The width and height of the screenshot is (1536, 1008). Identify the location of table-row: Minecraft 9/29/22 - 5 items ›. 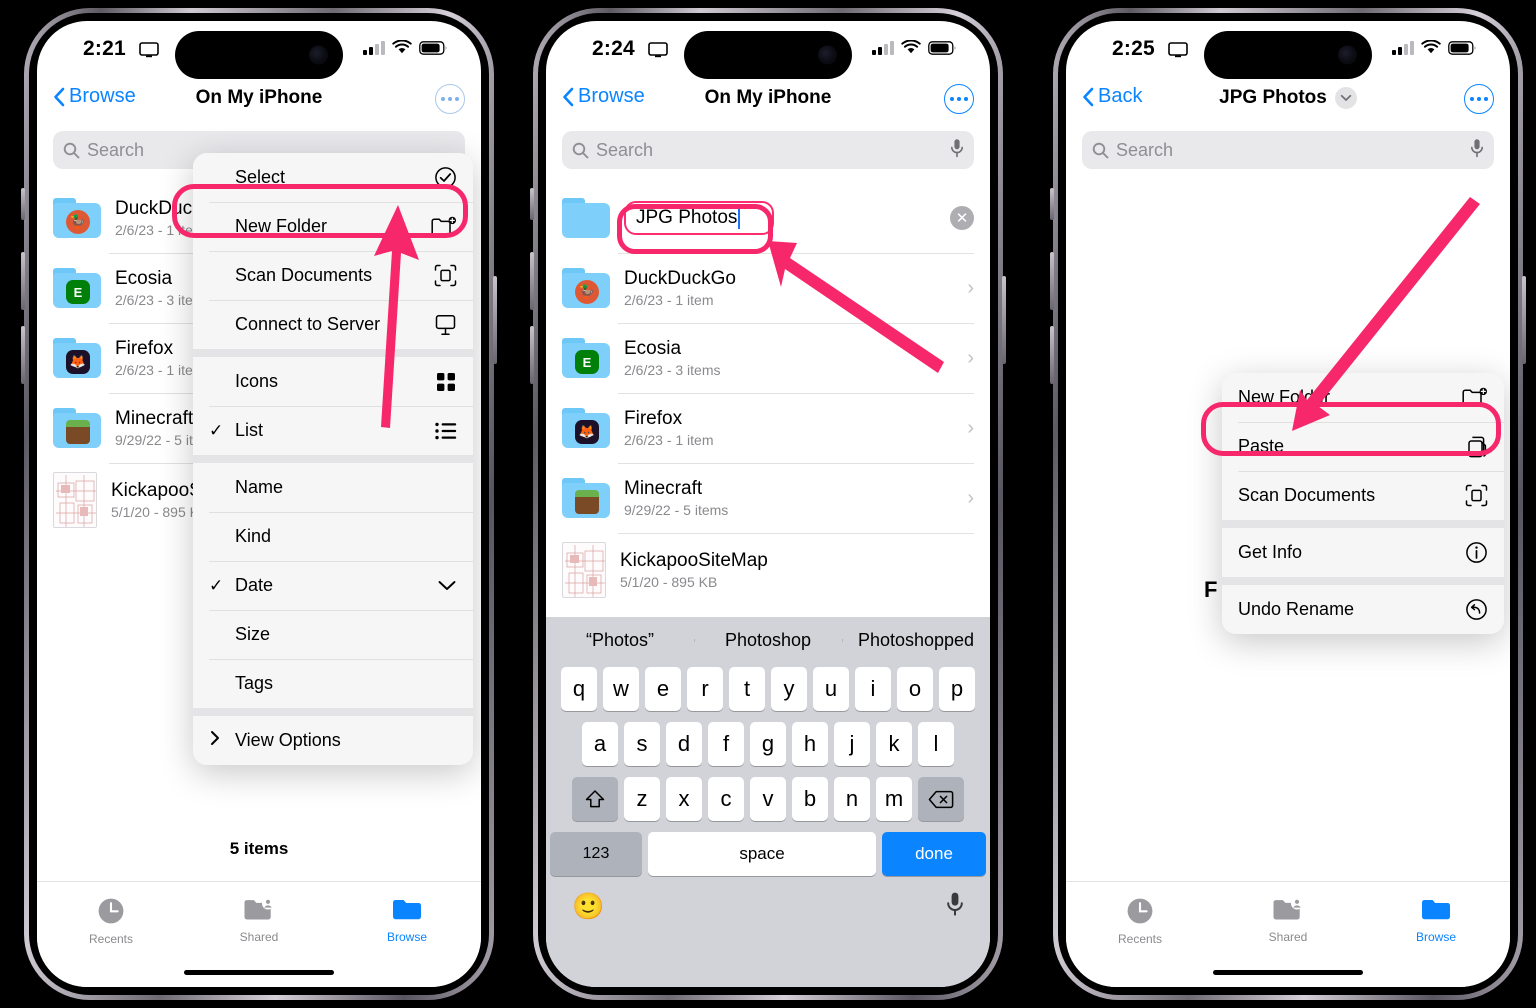
(768, 498).